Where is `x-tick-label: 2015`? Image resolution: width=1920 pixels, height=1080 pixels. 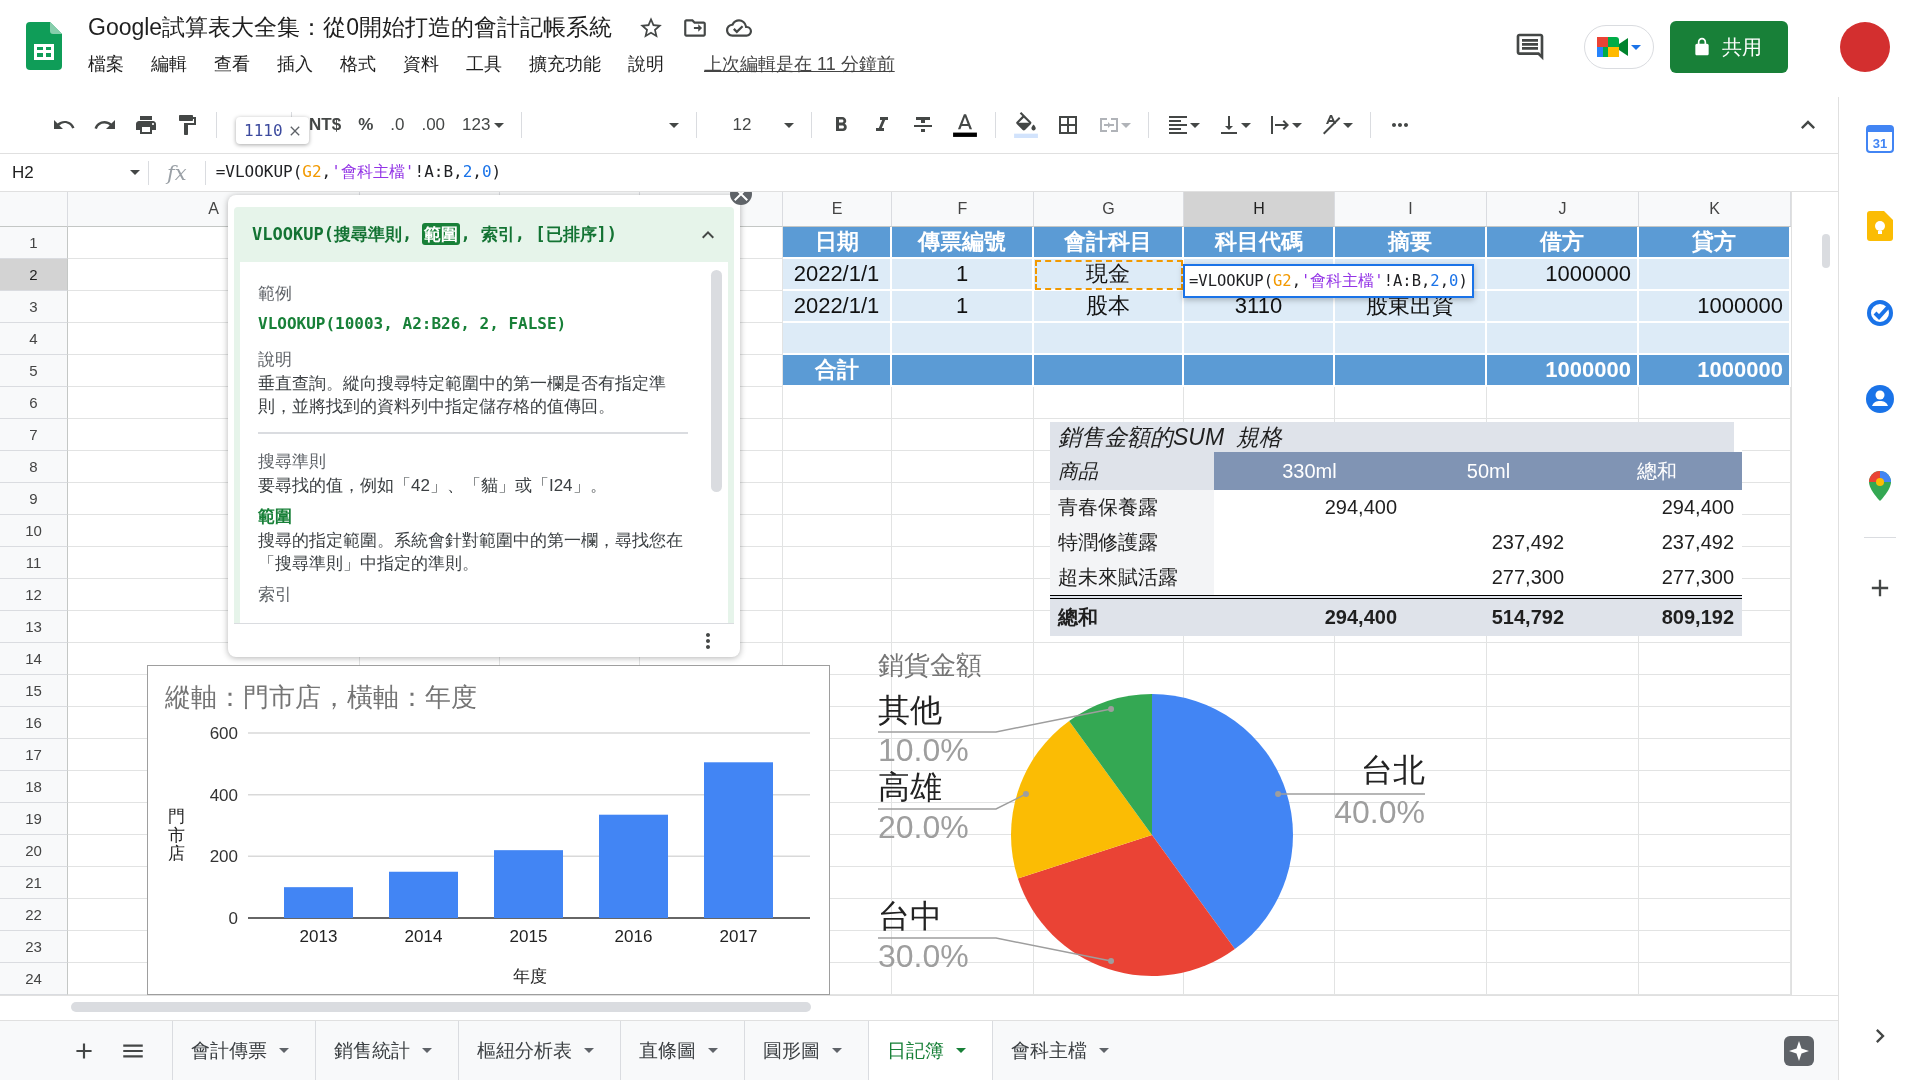
x-tick-label: 2015 is located at coordinates (528, 936).